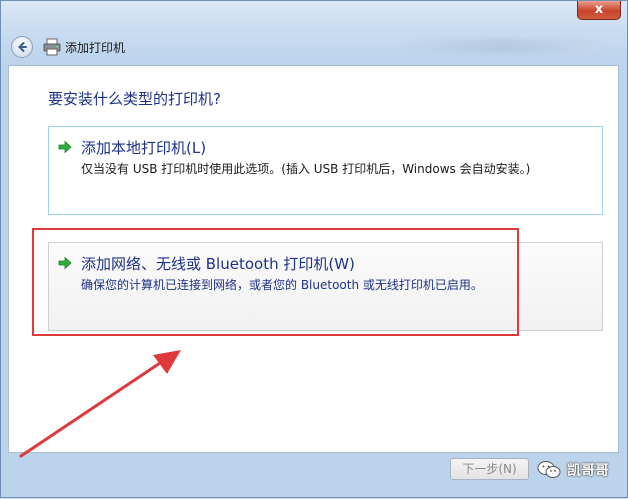 Image resolution: width=628 pixels, height=499 pixels. I want to click on watermark-text: 凯哥哥, so click(588, 471).